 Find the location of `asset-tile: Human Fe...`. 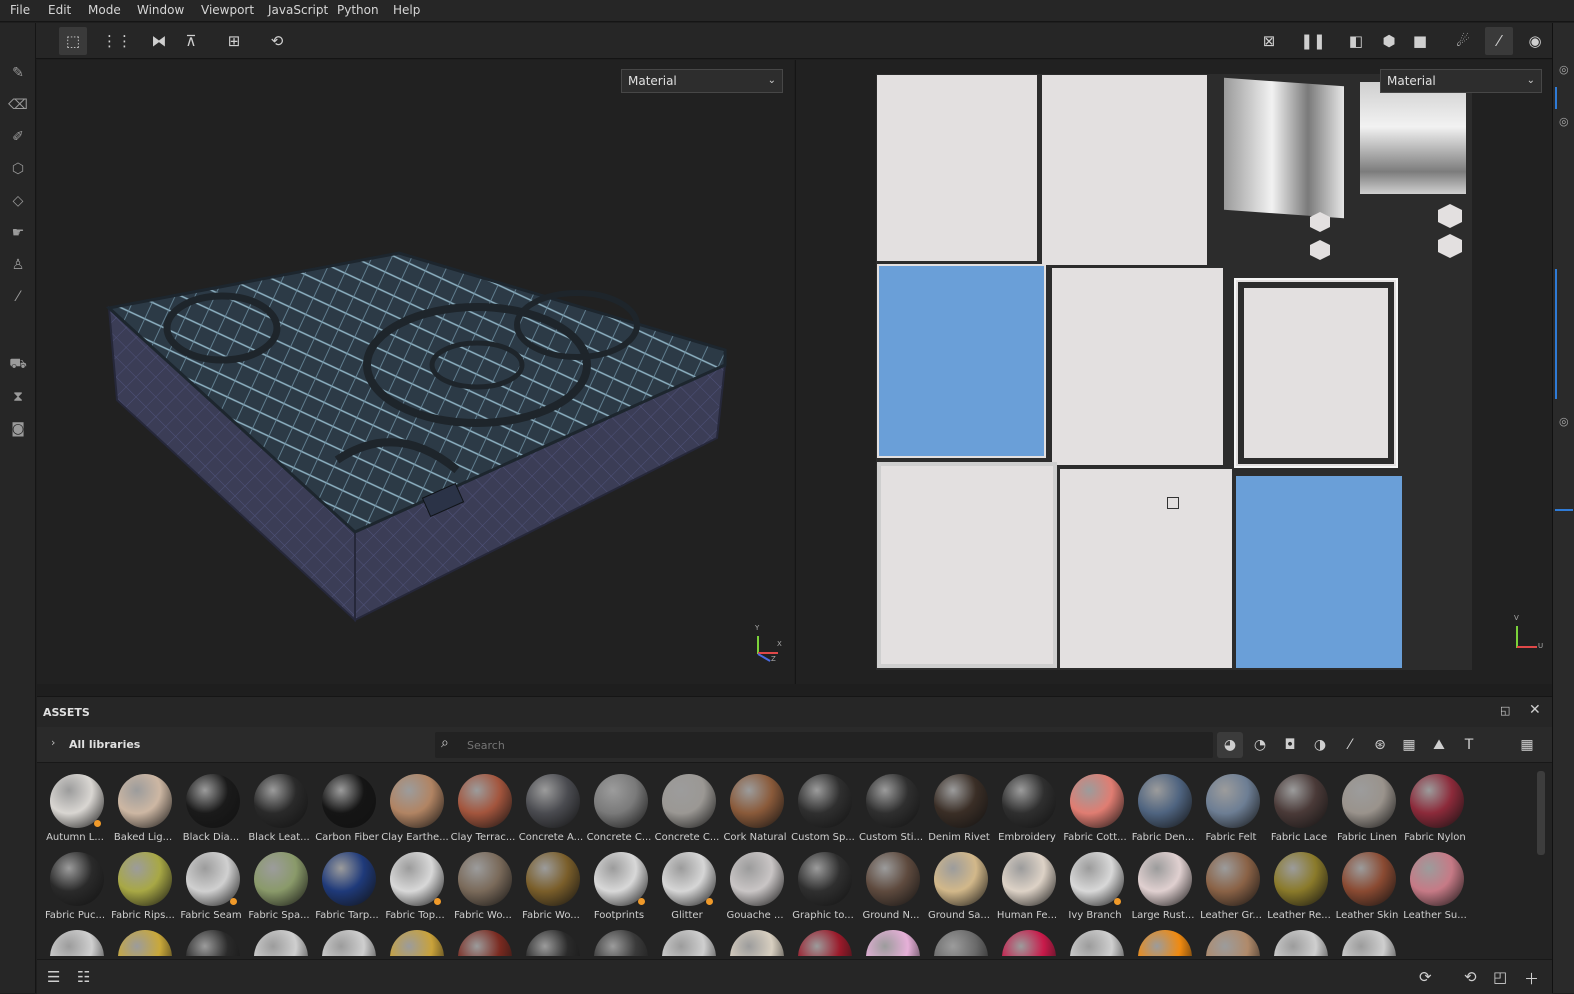

asset-tile: Human Fe... is located at coordinates (1027, 887).